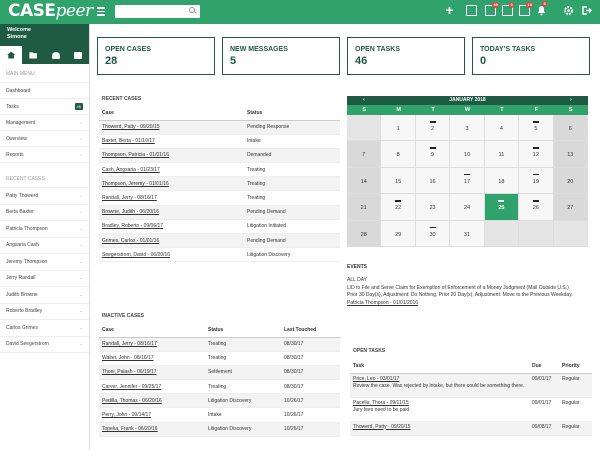 This screenshot has width=600, height=450. I want to click on case-link: Baxter, Berta - 01/10/17, so click(171, 141).